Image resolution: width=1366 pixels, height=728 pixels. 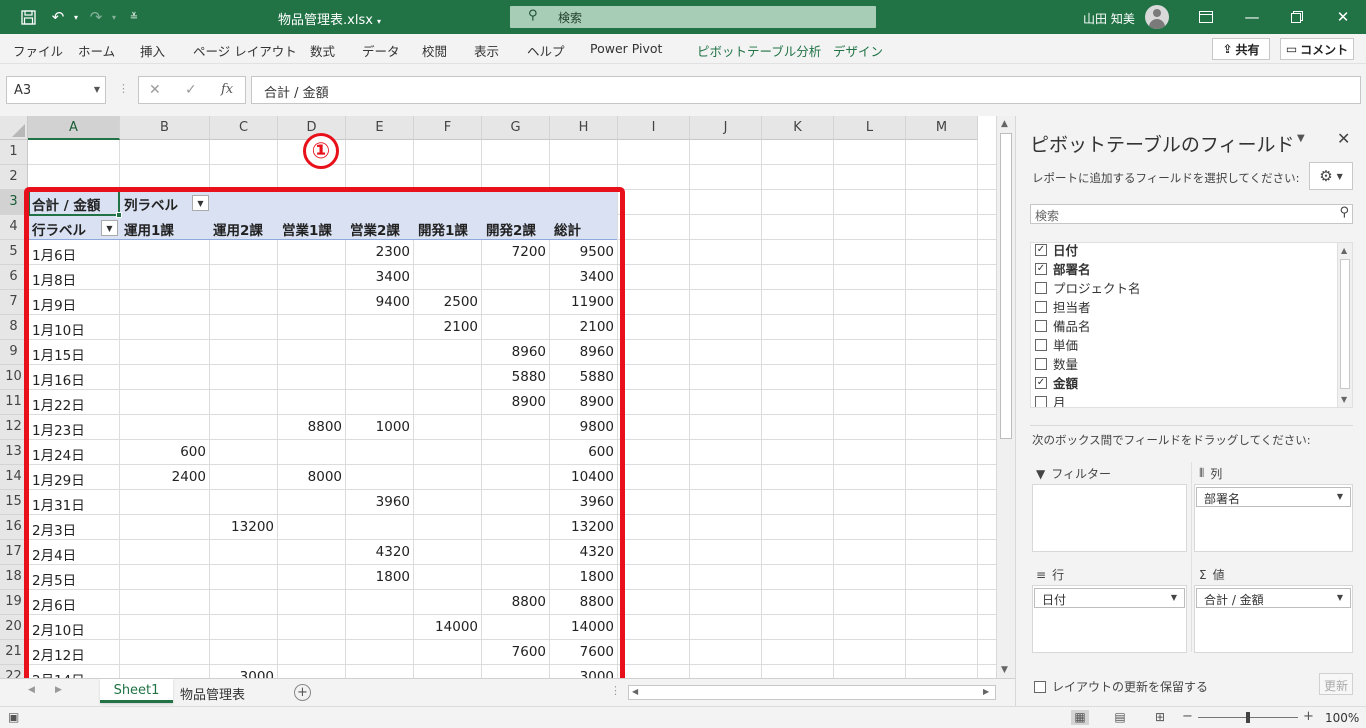 I want to click on field-item: プロジェクト名, so click(x=1088, y=287).